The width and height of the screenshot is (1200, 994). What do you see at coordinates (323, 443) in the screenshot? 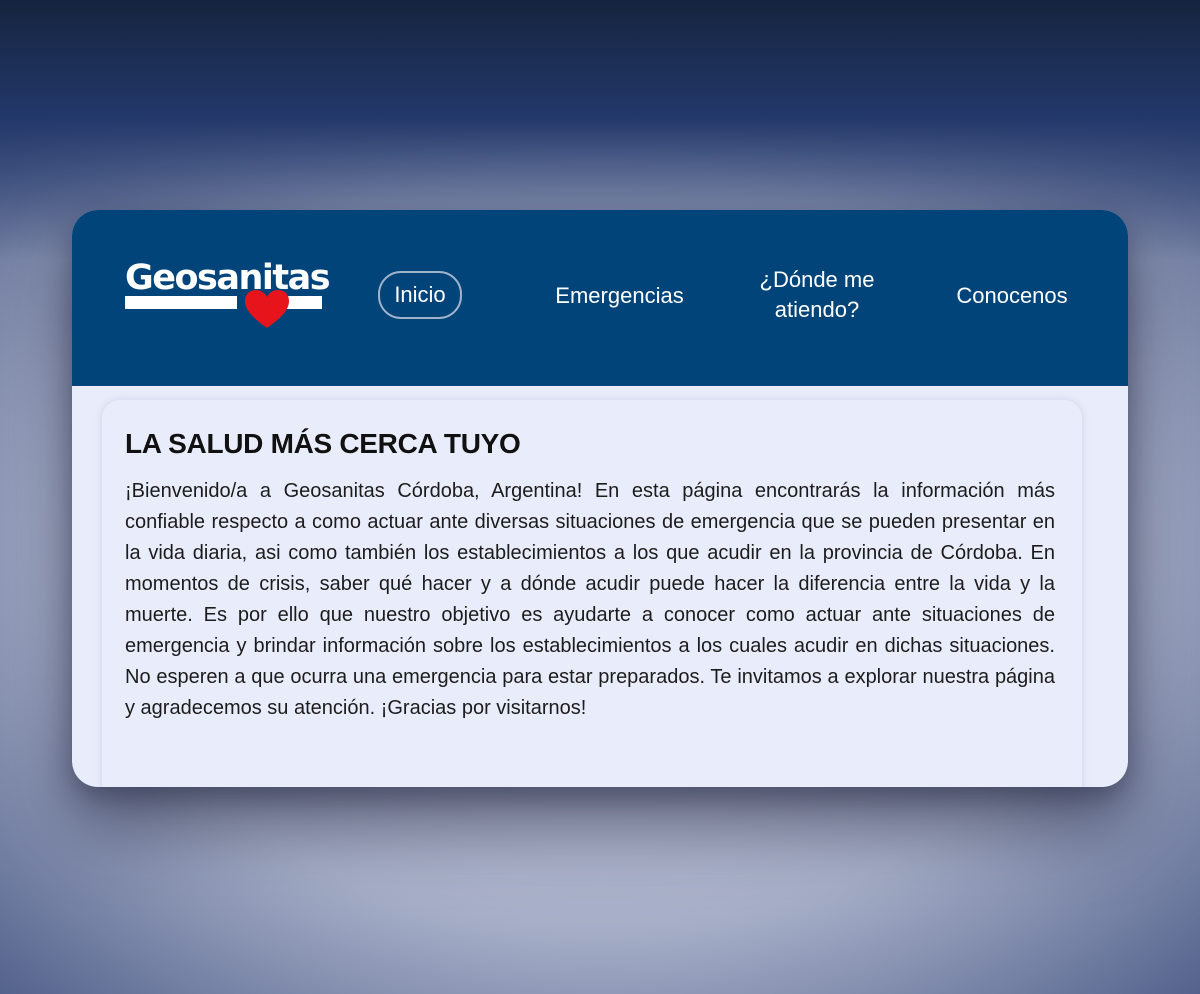
I see `section-title: LA SALUD MÁS CERCA TUYO` at bounding box center [323, 443].